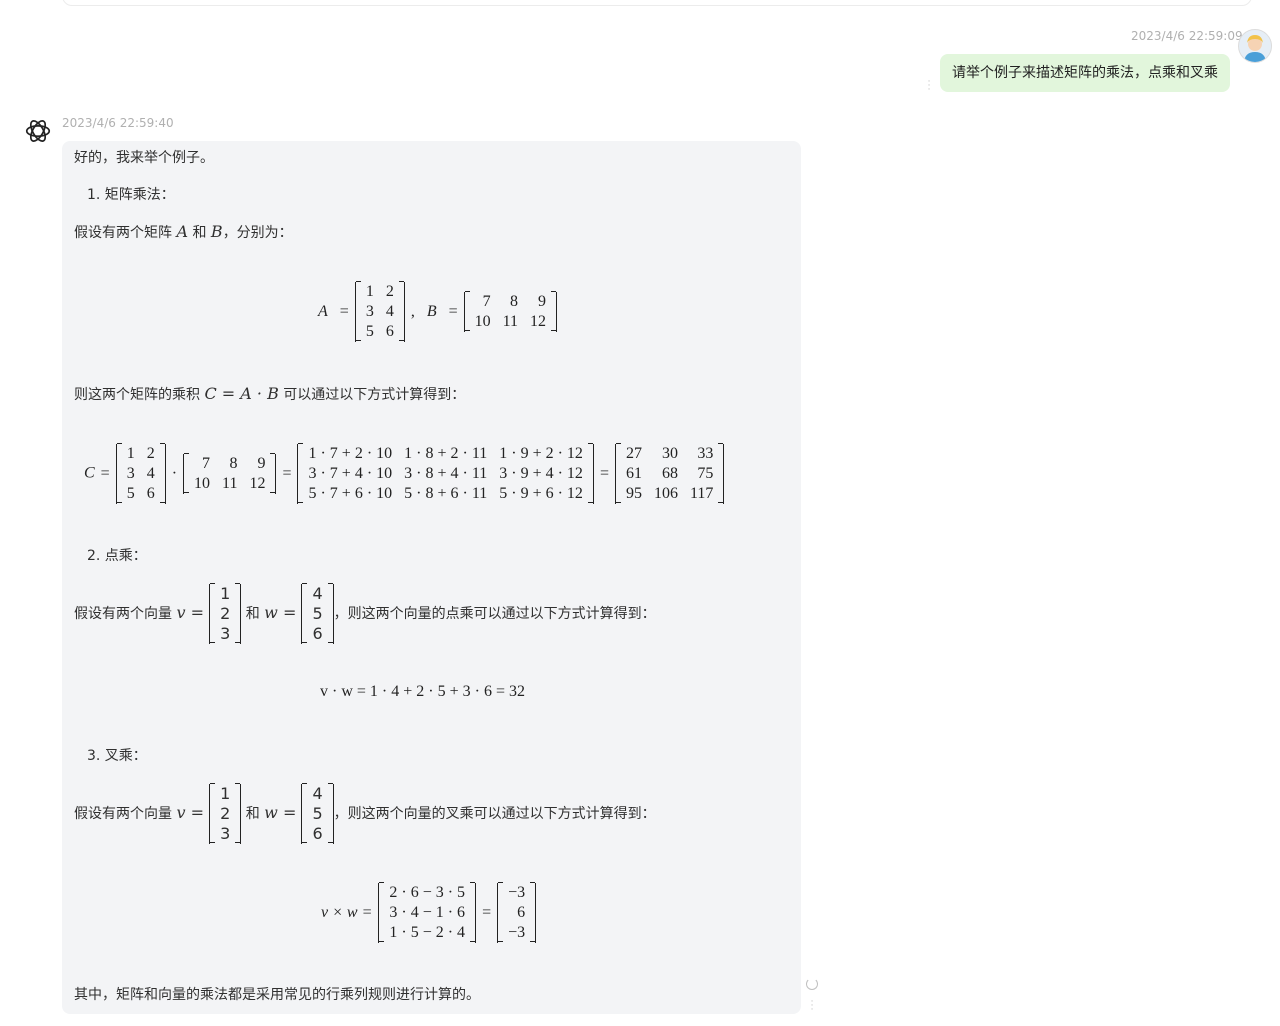  Describe the element at coordinates (117, 756) in the screenshot. I see `section-3-title: 3. 叉乘：` at that location.